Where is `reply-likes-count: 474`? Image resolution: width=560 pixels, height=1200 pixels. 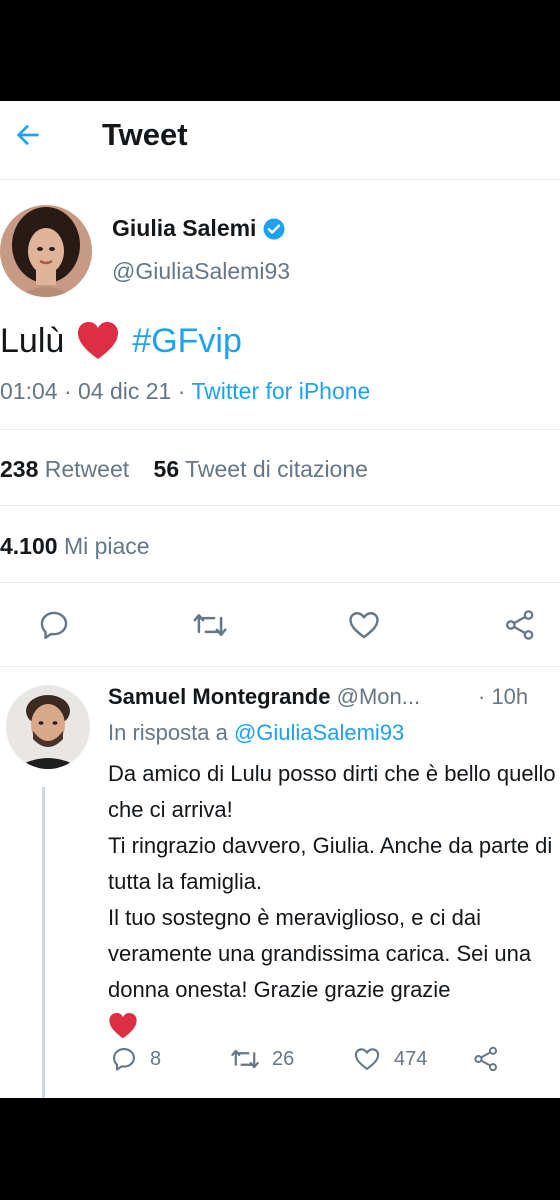 reply-likes-count: 474 is located at coordinates (411, 1058).